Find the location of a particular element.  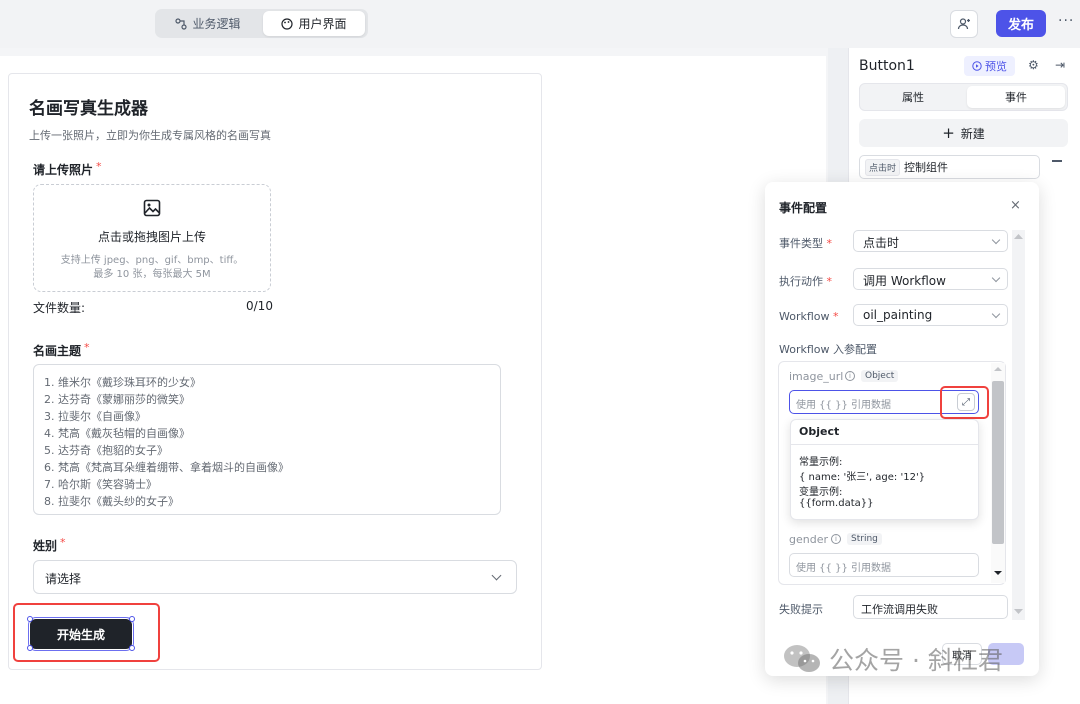

gender-select: 请选择 is located at coordinates (275, 577).